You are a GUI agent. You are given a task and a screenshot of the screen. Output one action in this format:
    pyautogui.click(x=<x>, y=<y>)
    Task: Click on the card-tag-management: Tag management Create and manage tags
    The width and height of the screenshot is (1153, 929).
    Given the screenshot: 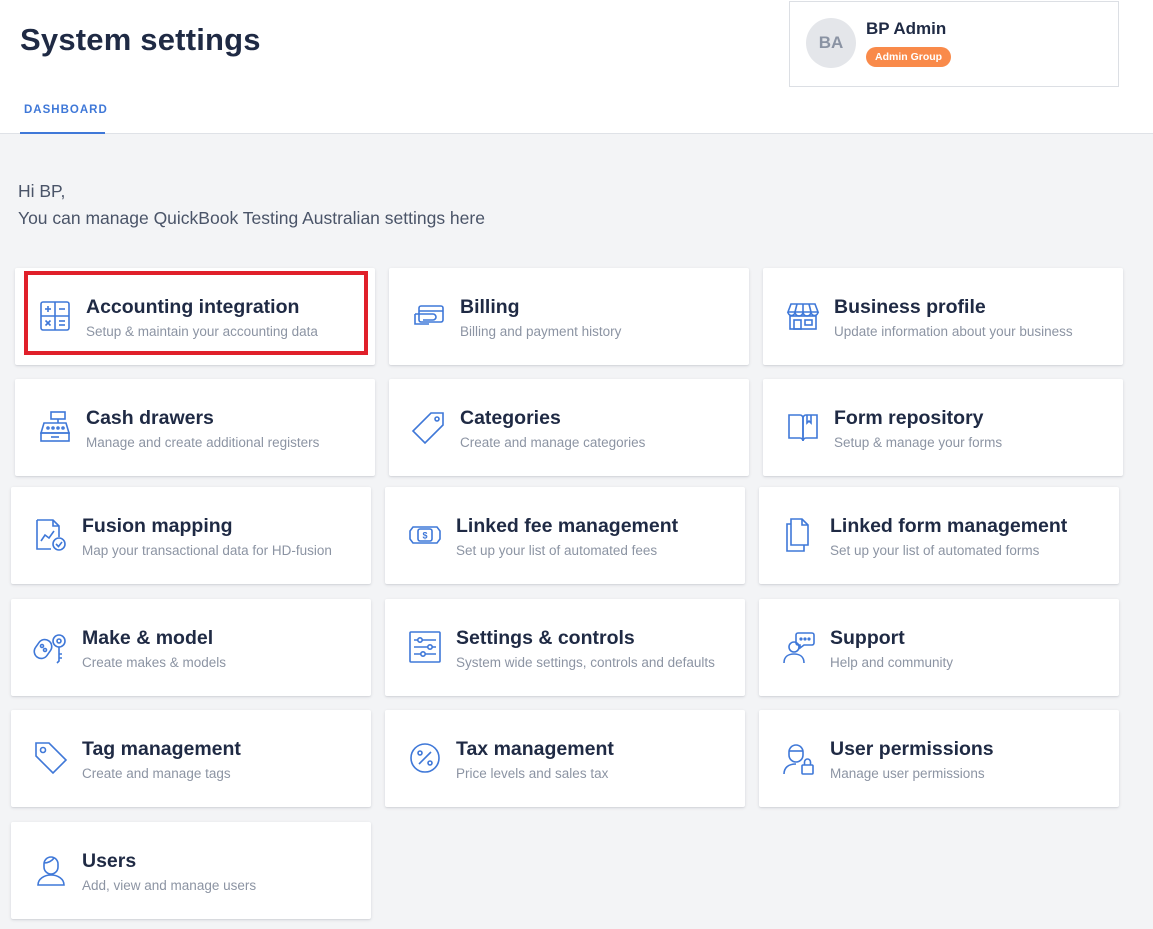 What is the action you would take?
    pyautogui.click(x=191, y=758)
    